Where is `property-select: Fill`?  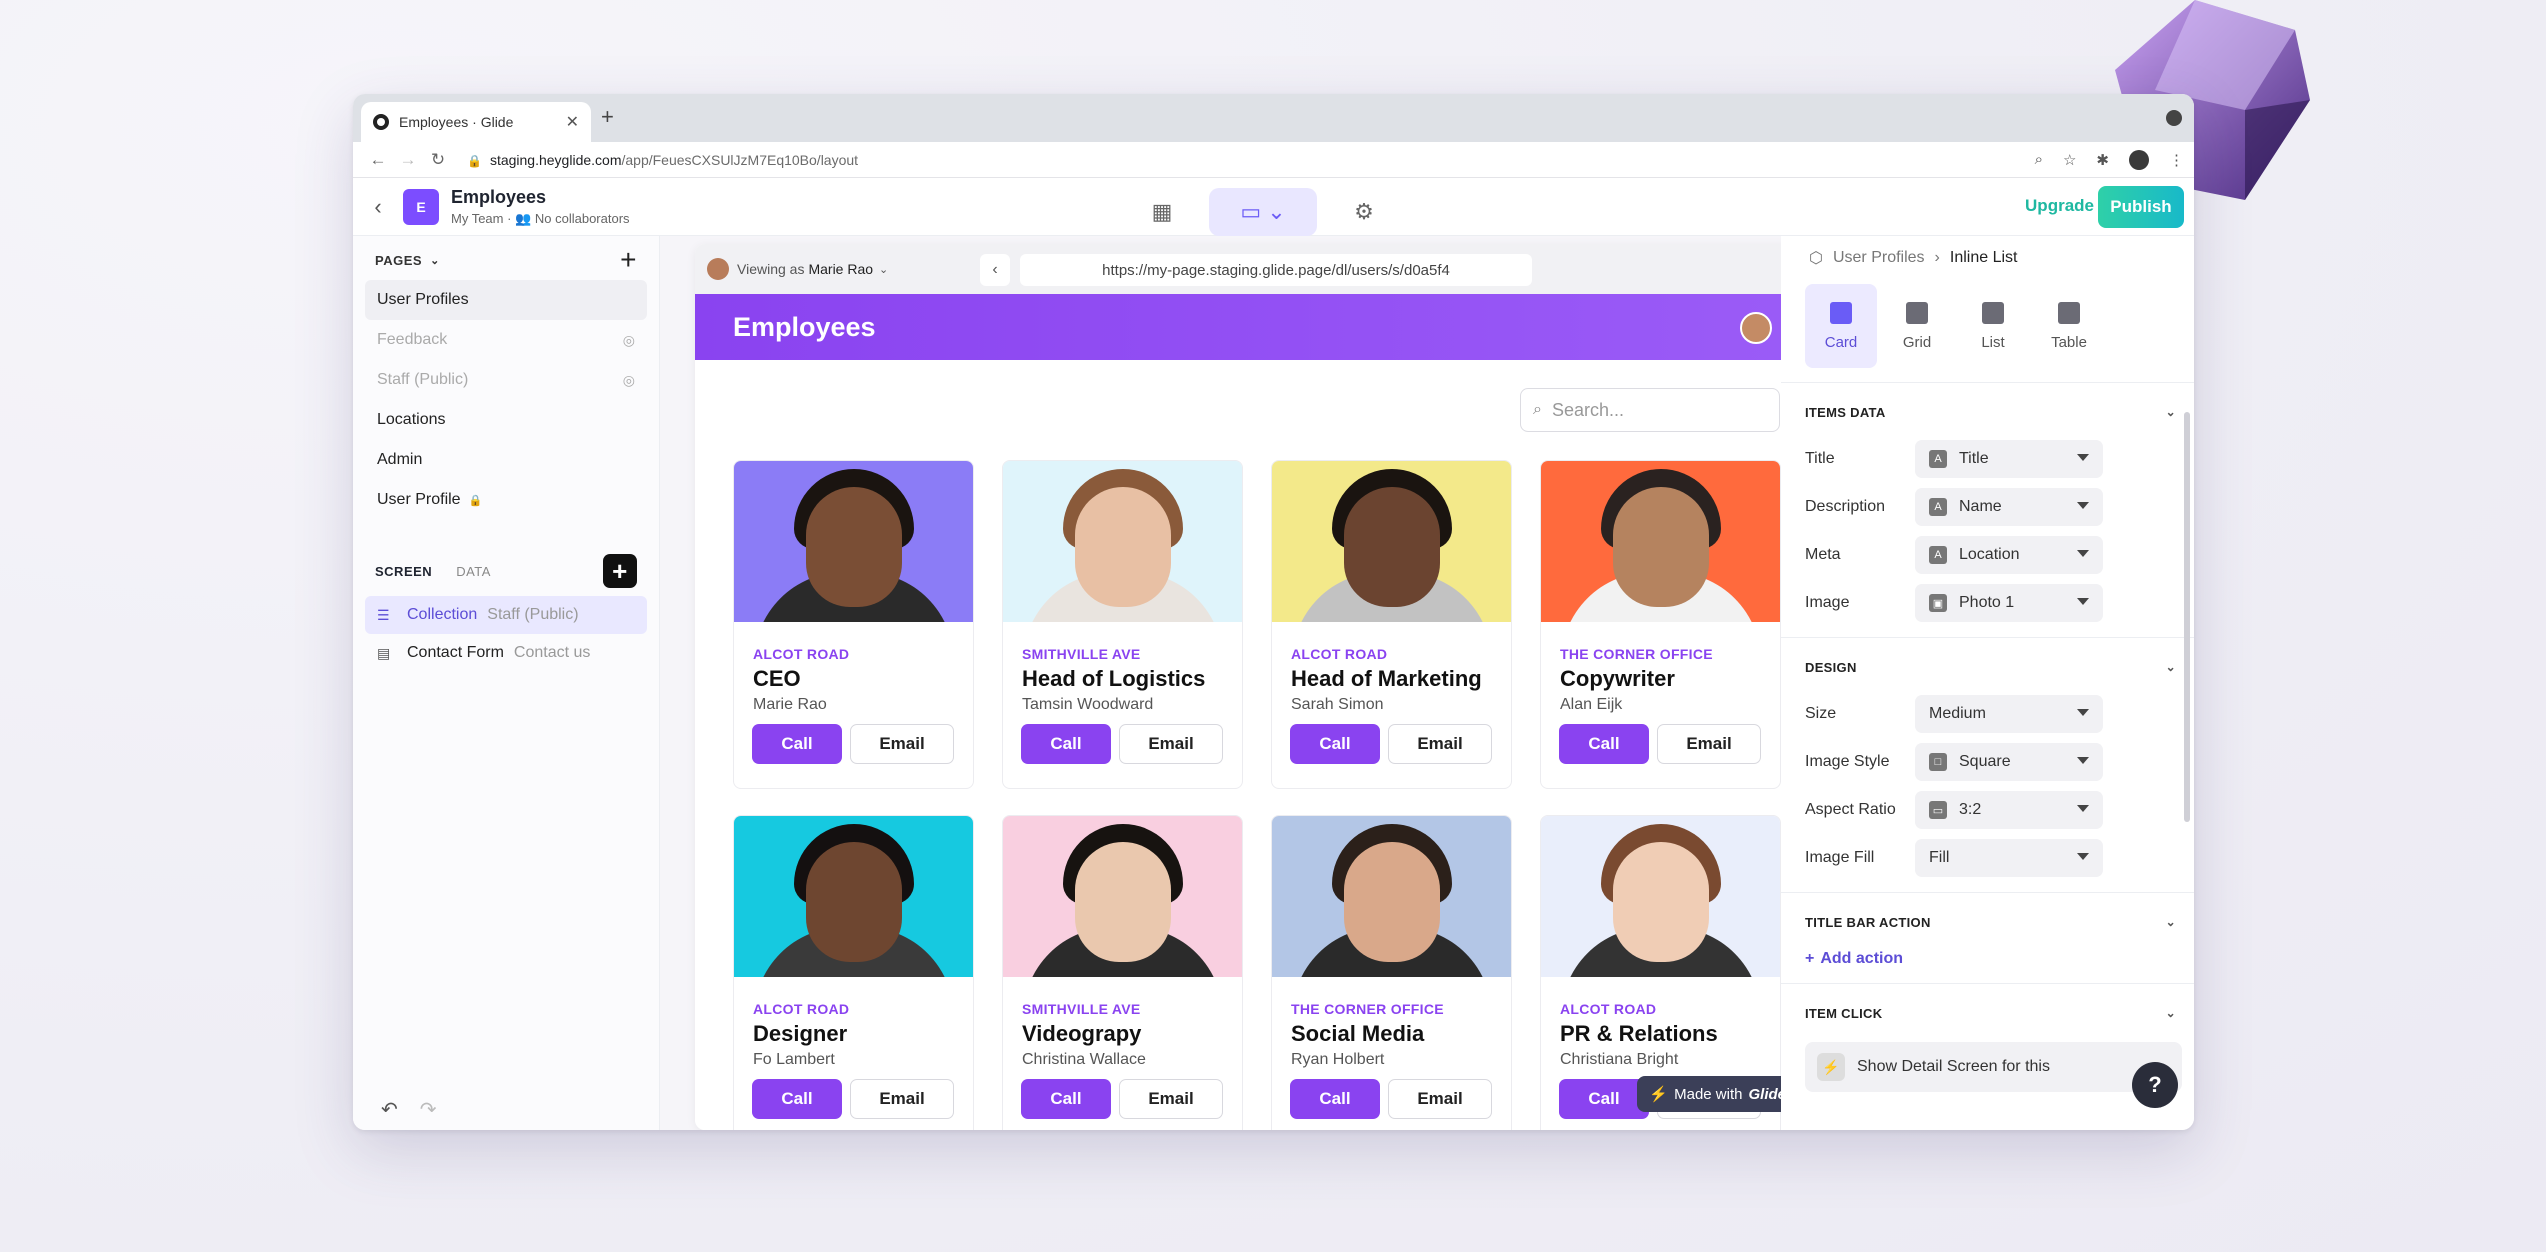
property-select: Fill is located at coordinates (2009, 858).